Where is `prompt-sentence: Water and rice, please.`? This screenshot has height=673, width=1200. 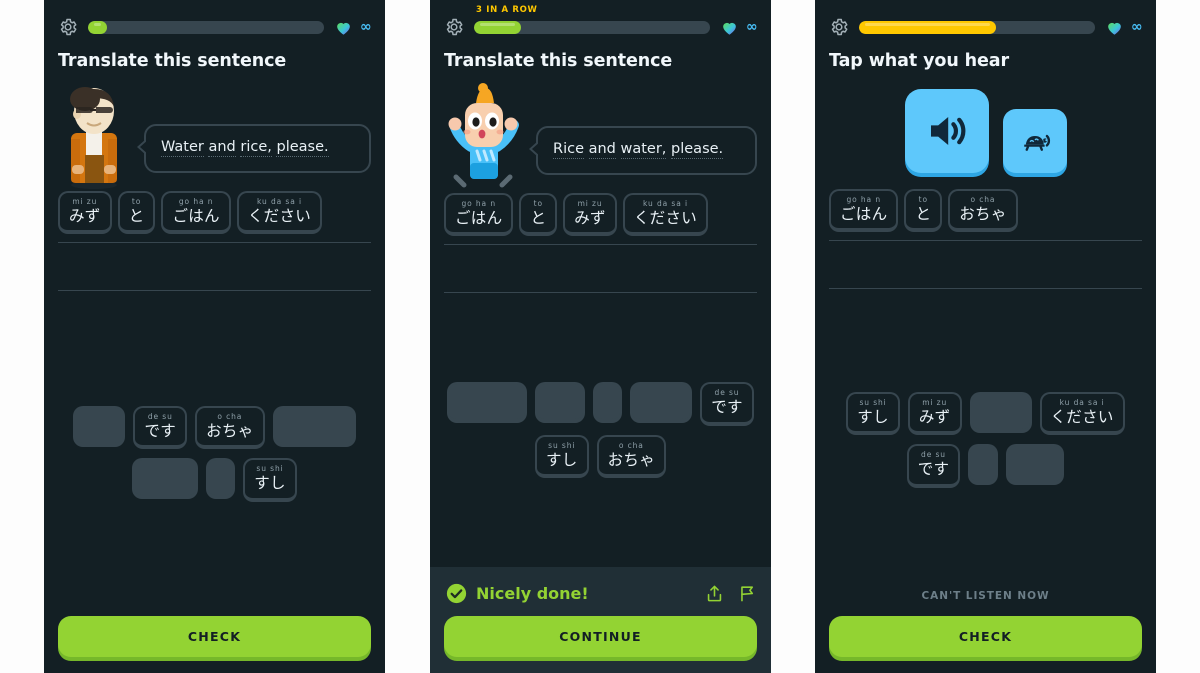
prompt-sentence: Water and rice, please. is located at coordinates (257, 148).